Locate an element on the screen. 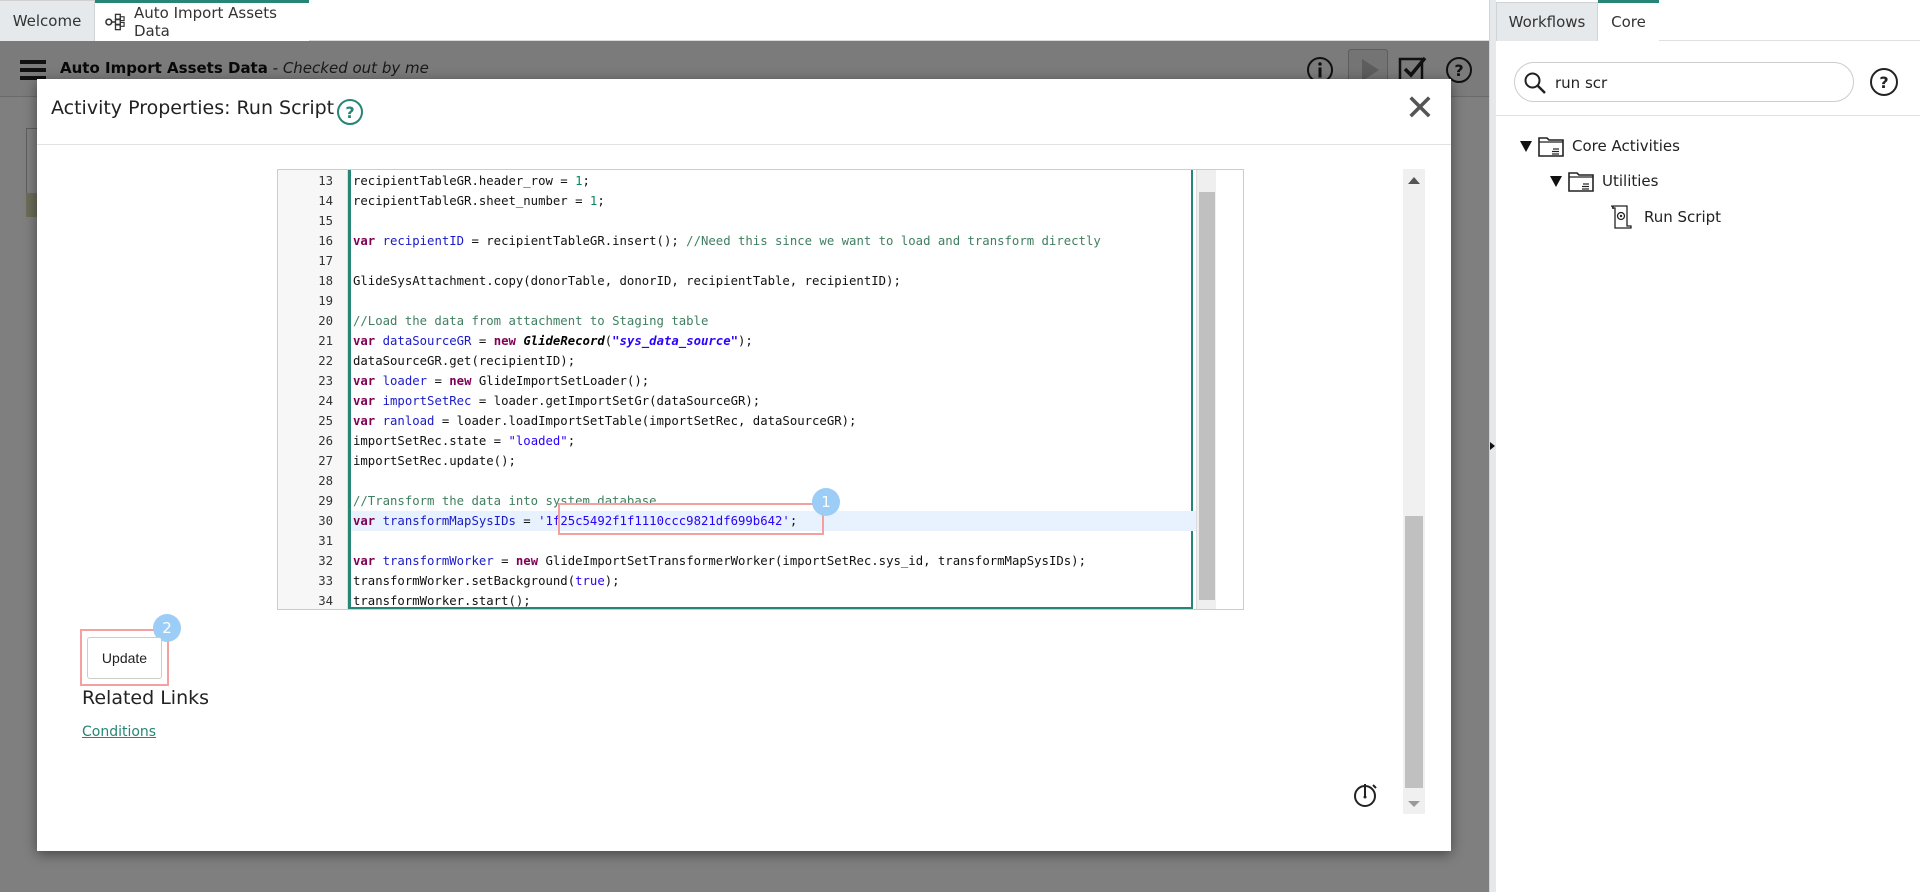 This screenshot has width=1920, height=892. code-line: var loader = new GlideImportSetLoader(); is located at coordinates (500, 381).